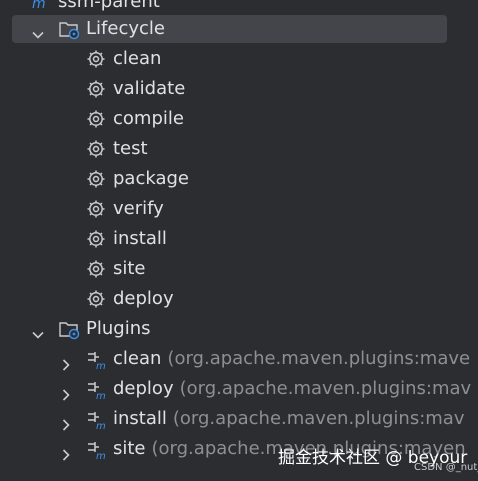 The height and width of the screenshot is (481, 478). Describe the element at coordinates (239, 149) in the screenshot. I see `lifecycle-goal-test: test` at that location.